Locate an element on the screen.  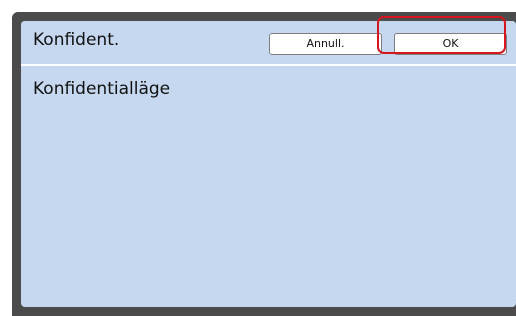
dialog-title: Konfident. is located at coordinates (76, 40).